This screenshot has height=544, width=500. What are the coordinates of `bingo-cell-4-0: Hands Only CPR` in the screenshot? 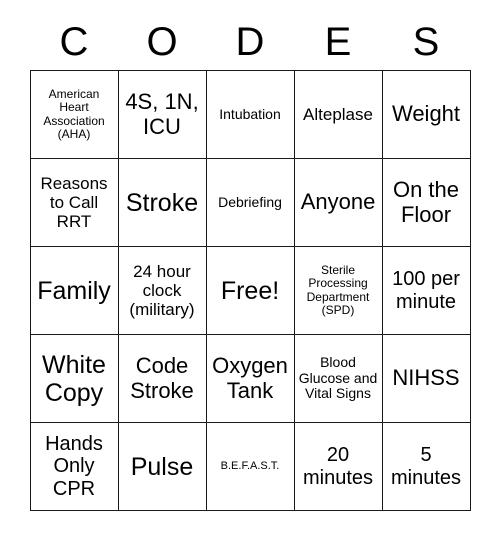 It's located at (74, 466).